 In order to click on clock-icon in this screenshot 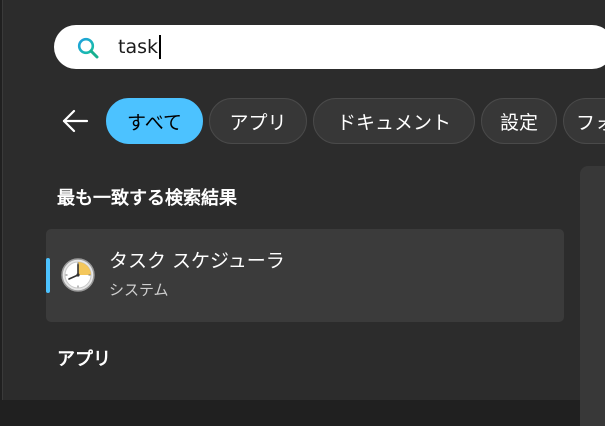, I will do `click(78, 275)`.